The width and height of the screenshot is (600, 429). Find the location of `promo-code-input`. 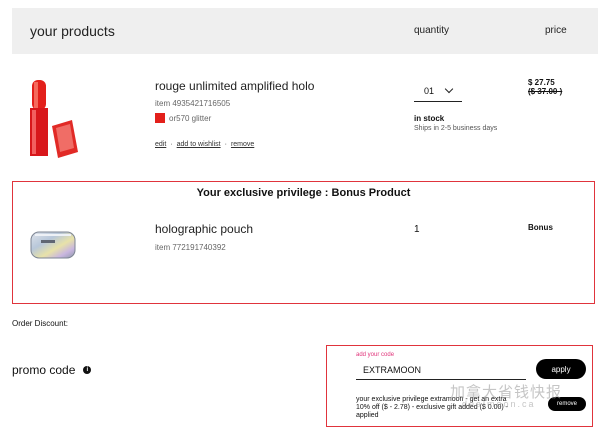

promo-code-input is located at coordinates (441, 370).